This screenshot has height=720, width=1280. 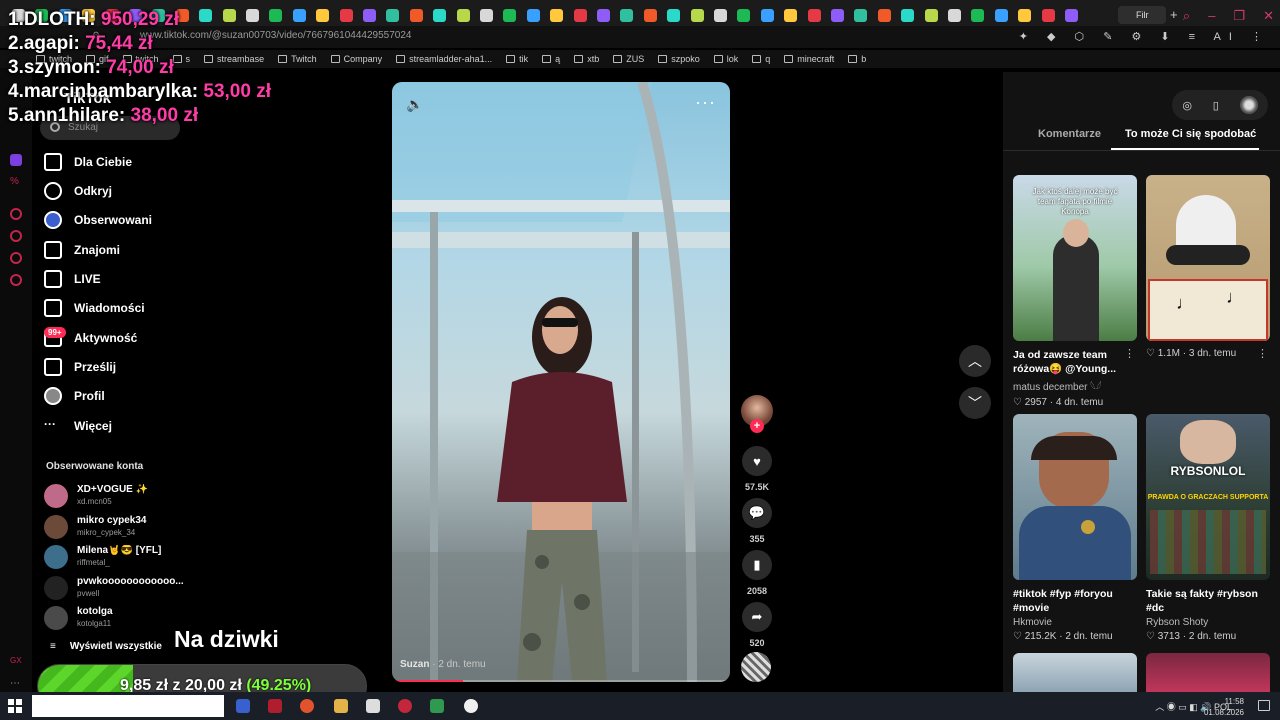 I want to click on share-icon: ➦, so click(x=757, y=617).